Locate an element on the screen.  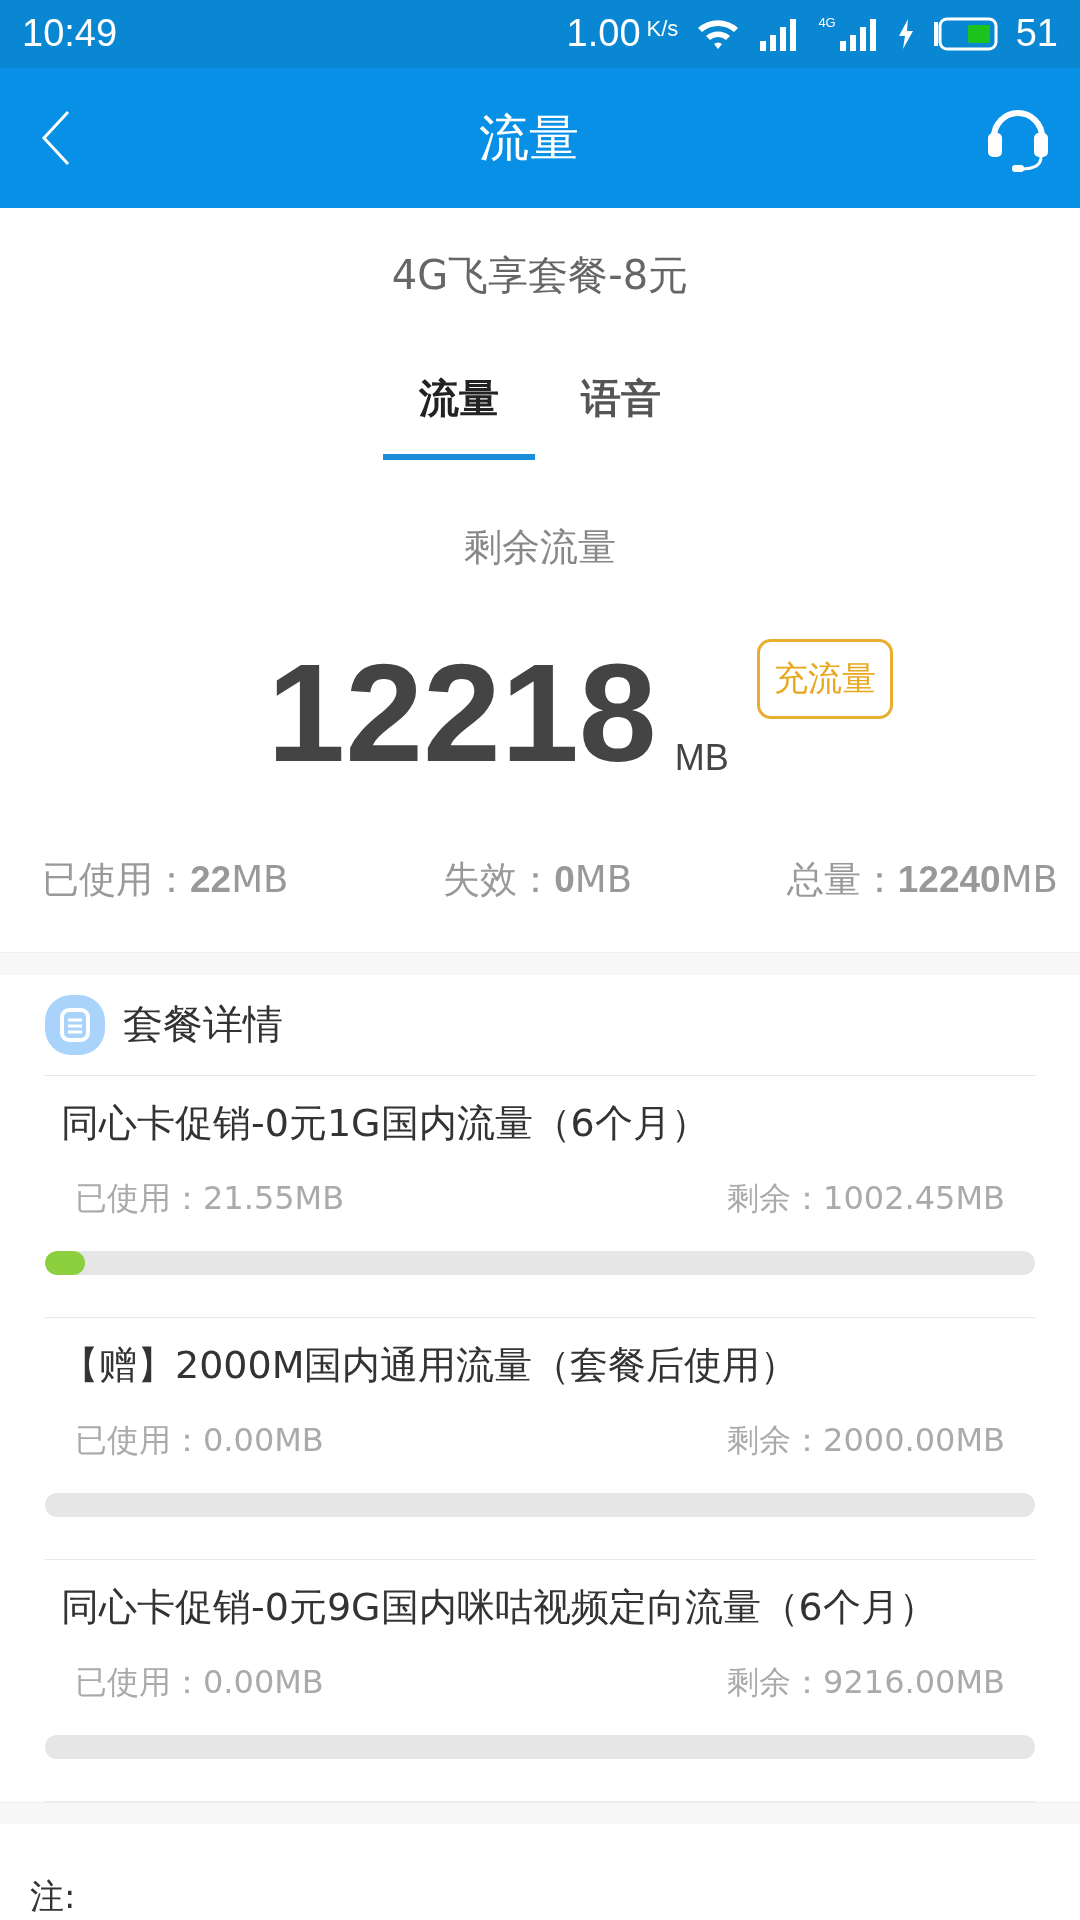
remaining-amount: 剩余：1002.45MB is located at coordinates (866, 1198).